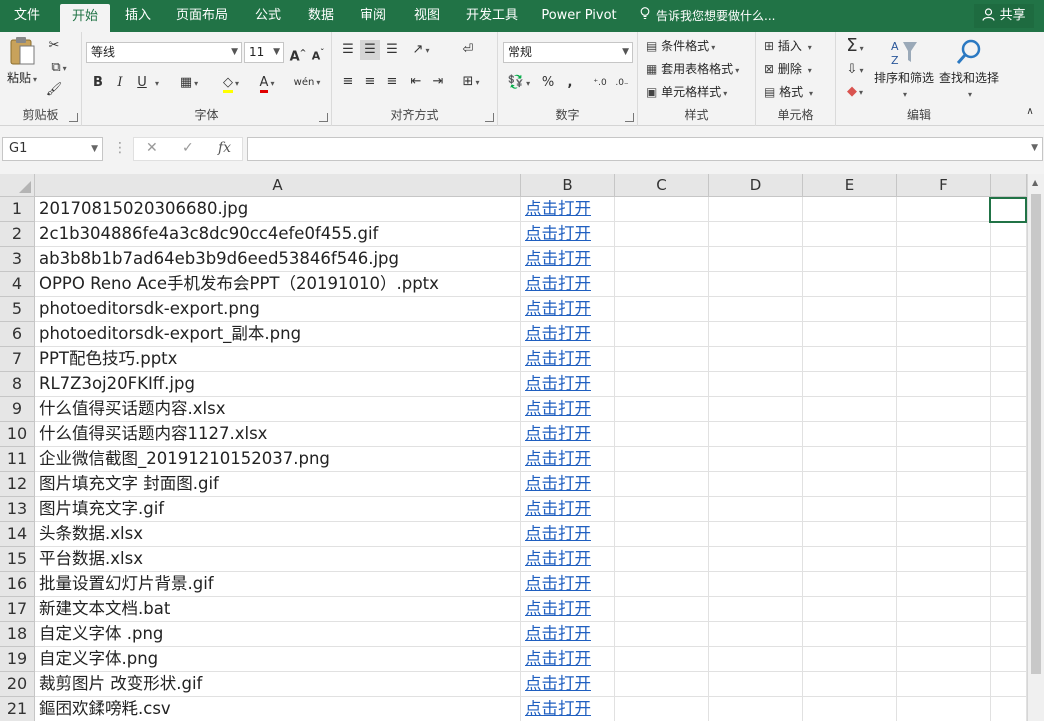 This screenshot has height=721, width=1044. What do you see at coordinates (142, 83) in the screenshot?
I see `underline-button: U` at bounding box center [142, 83].